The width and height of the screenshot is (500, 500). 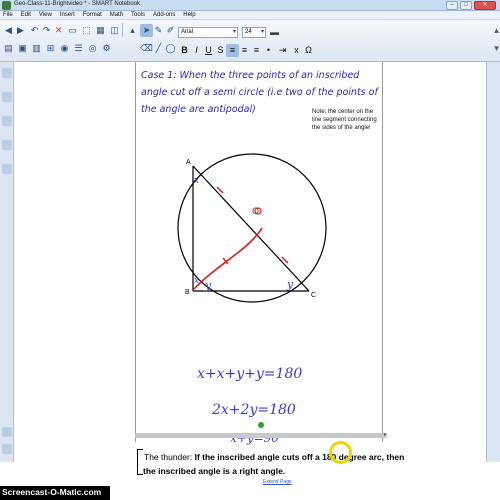 What do you see at coordinates (261, 435) in the screenshot?
I see `horizontal-scrollbar: ▾` at bounding box center [261, 435].